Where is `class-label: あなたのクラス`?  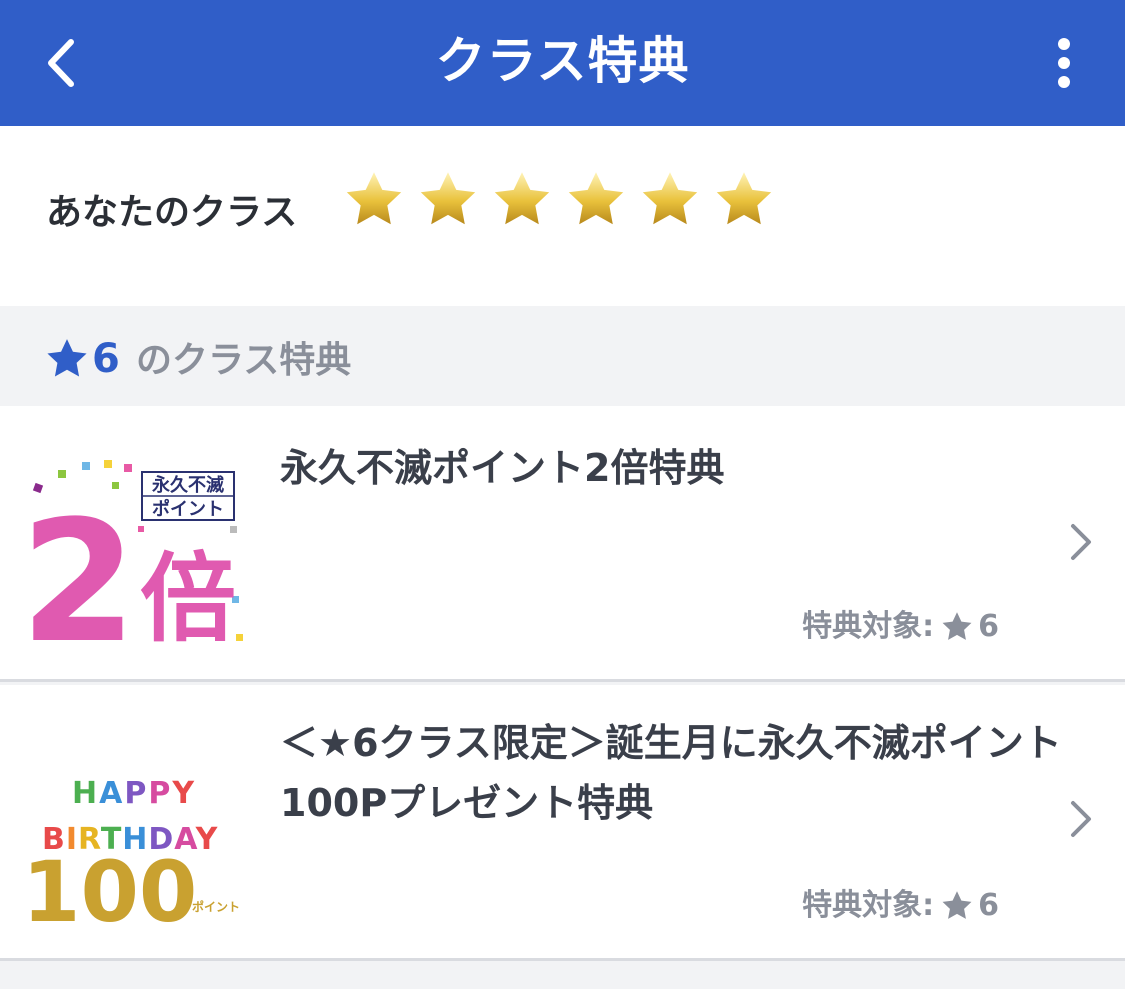 class-label: あなたのクラス is located at coordinates (172, 212).